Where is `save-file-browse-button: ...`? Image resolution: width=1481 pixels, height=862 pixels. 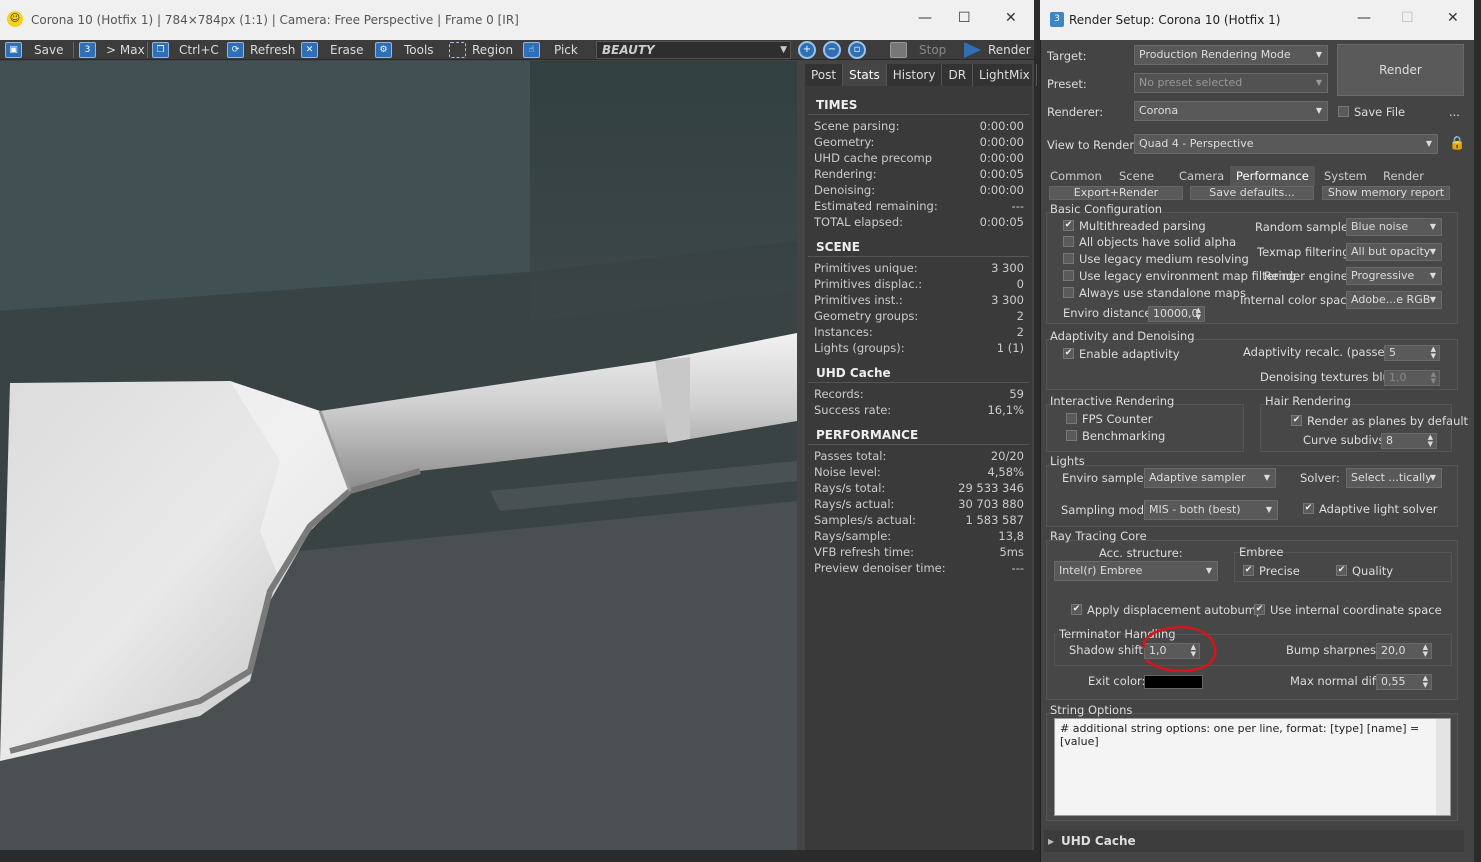
save-file-browse-button: ... is located at coordinates (1454, 112).